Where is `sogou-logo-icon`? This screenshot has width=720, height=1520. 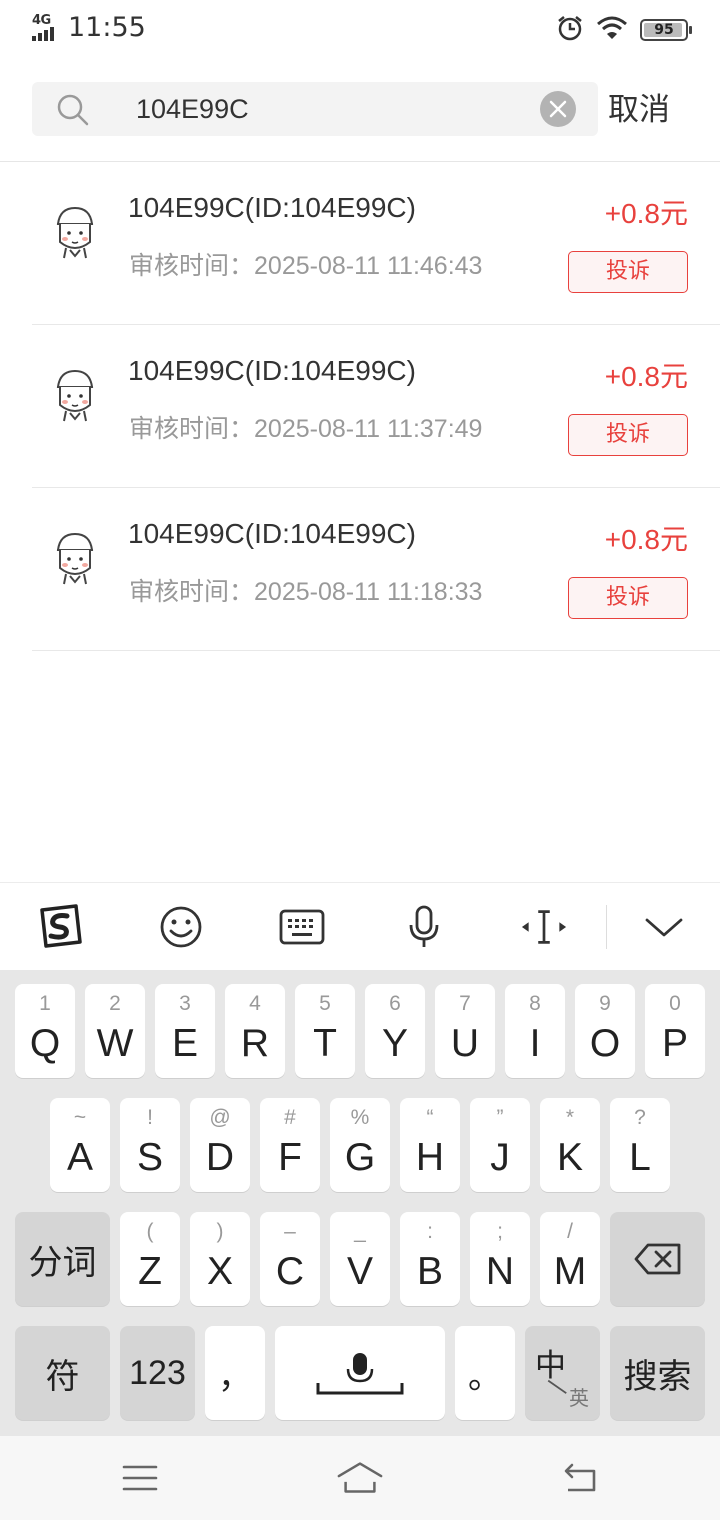 sogou-logo-icon is located at coordinates (60, 927).